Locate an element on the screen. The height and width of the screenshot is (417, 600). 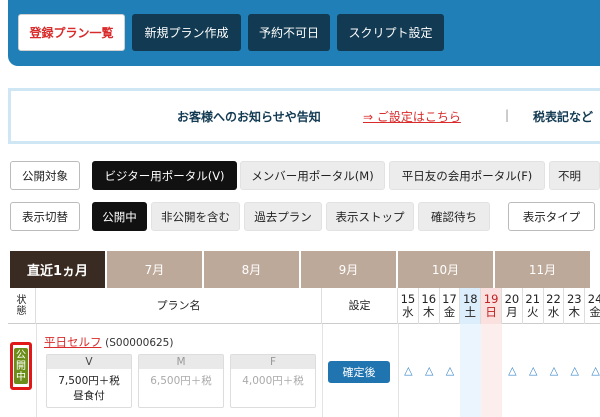
month-tab-aug: 8月 is located at coordinates (250, 269).